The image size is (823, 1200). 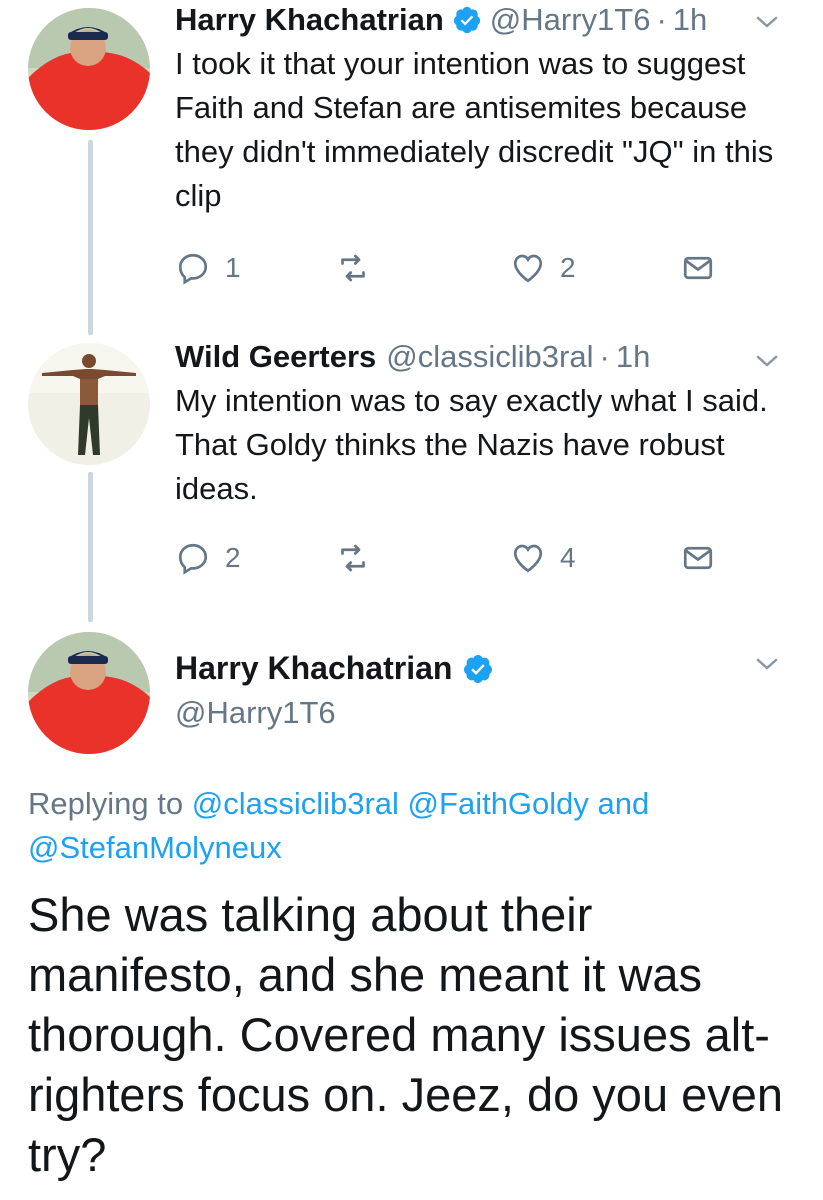 I want to click on like-count: 2, so click(x=568, y=267).